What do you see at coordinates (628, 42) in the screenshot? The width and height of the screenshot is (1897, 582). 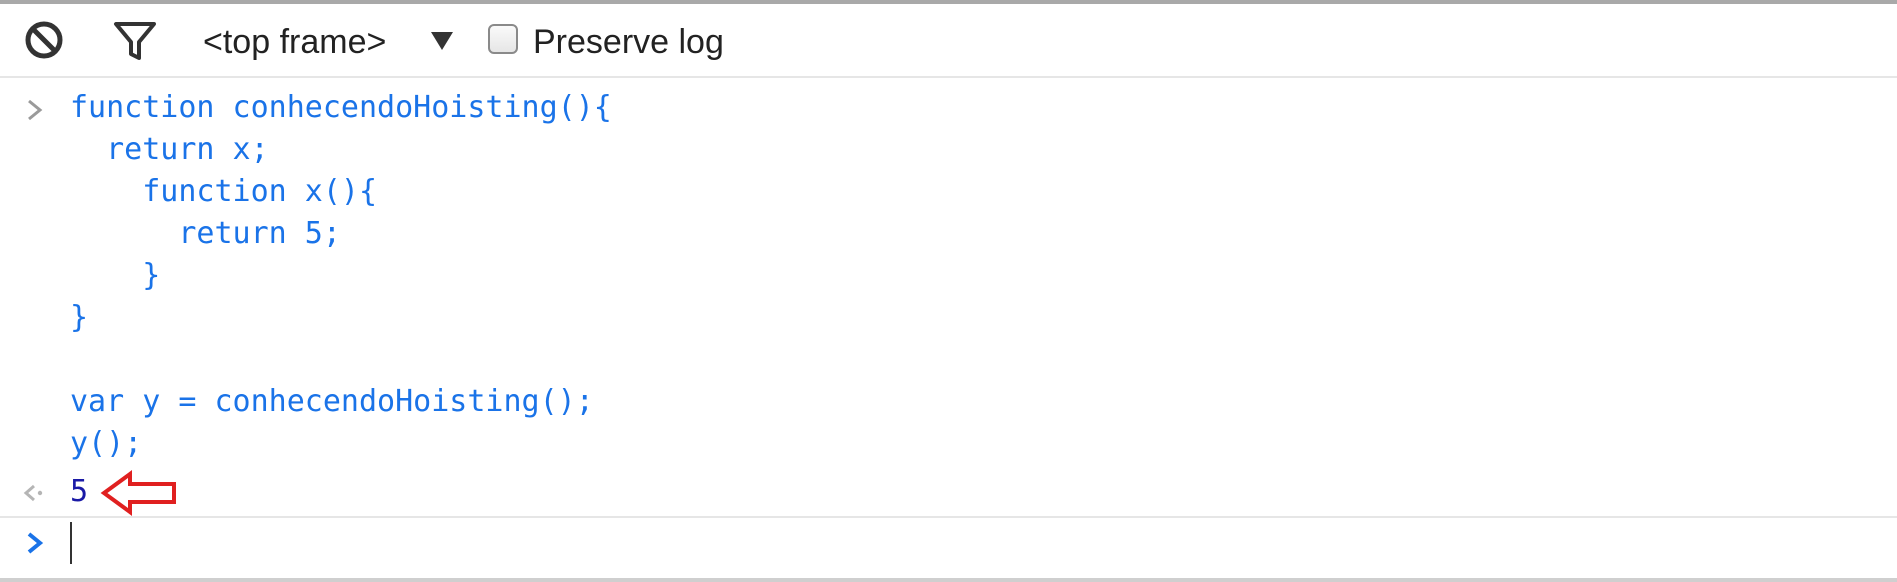 I see `preserve-log-label: Preserve log` at bounding box center [628, 42].